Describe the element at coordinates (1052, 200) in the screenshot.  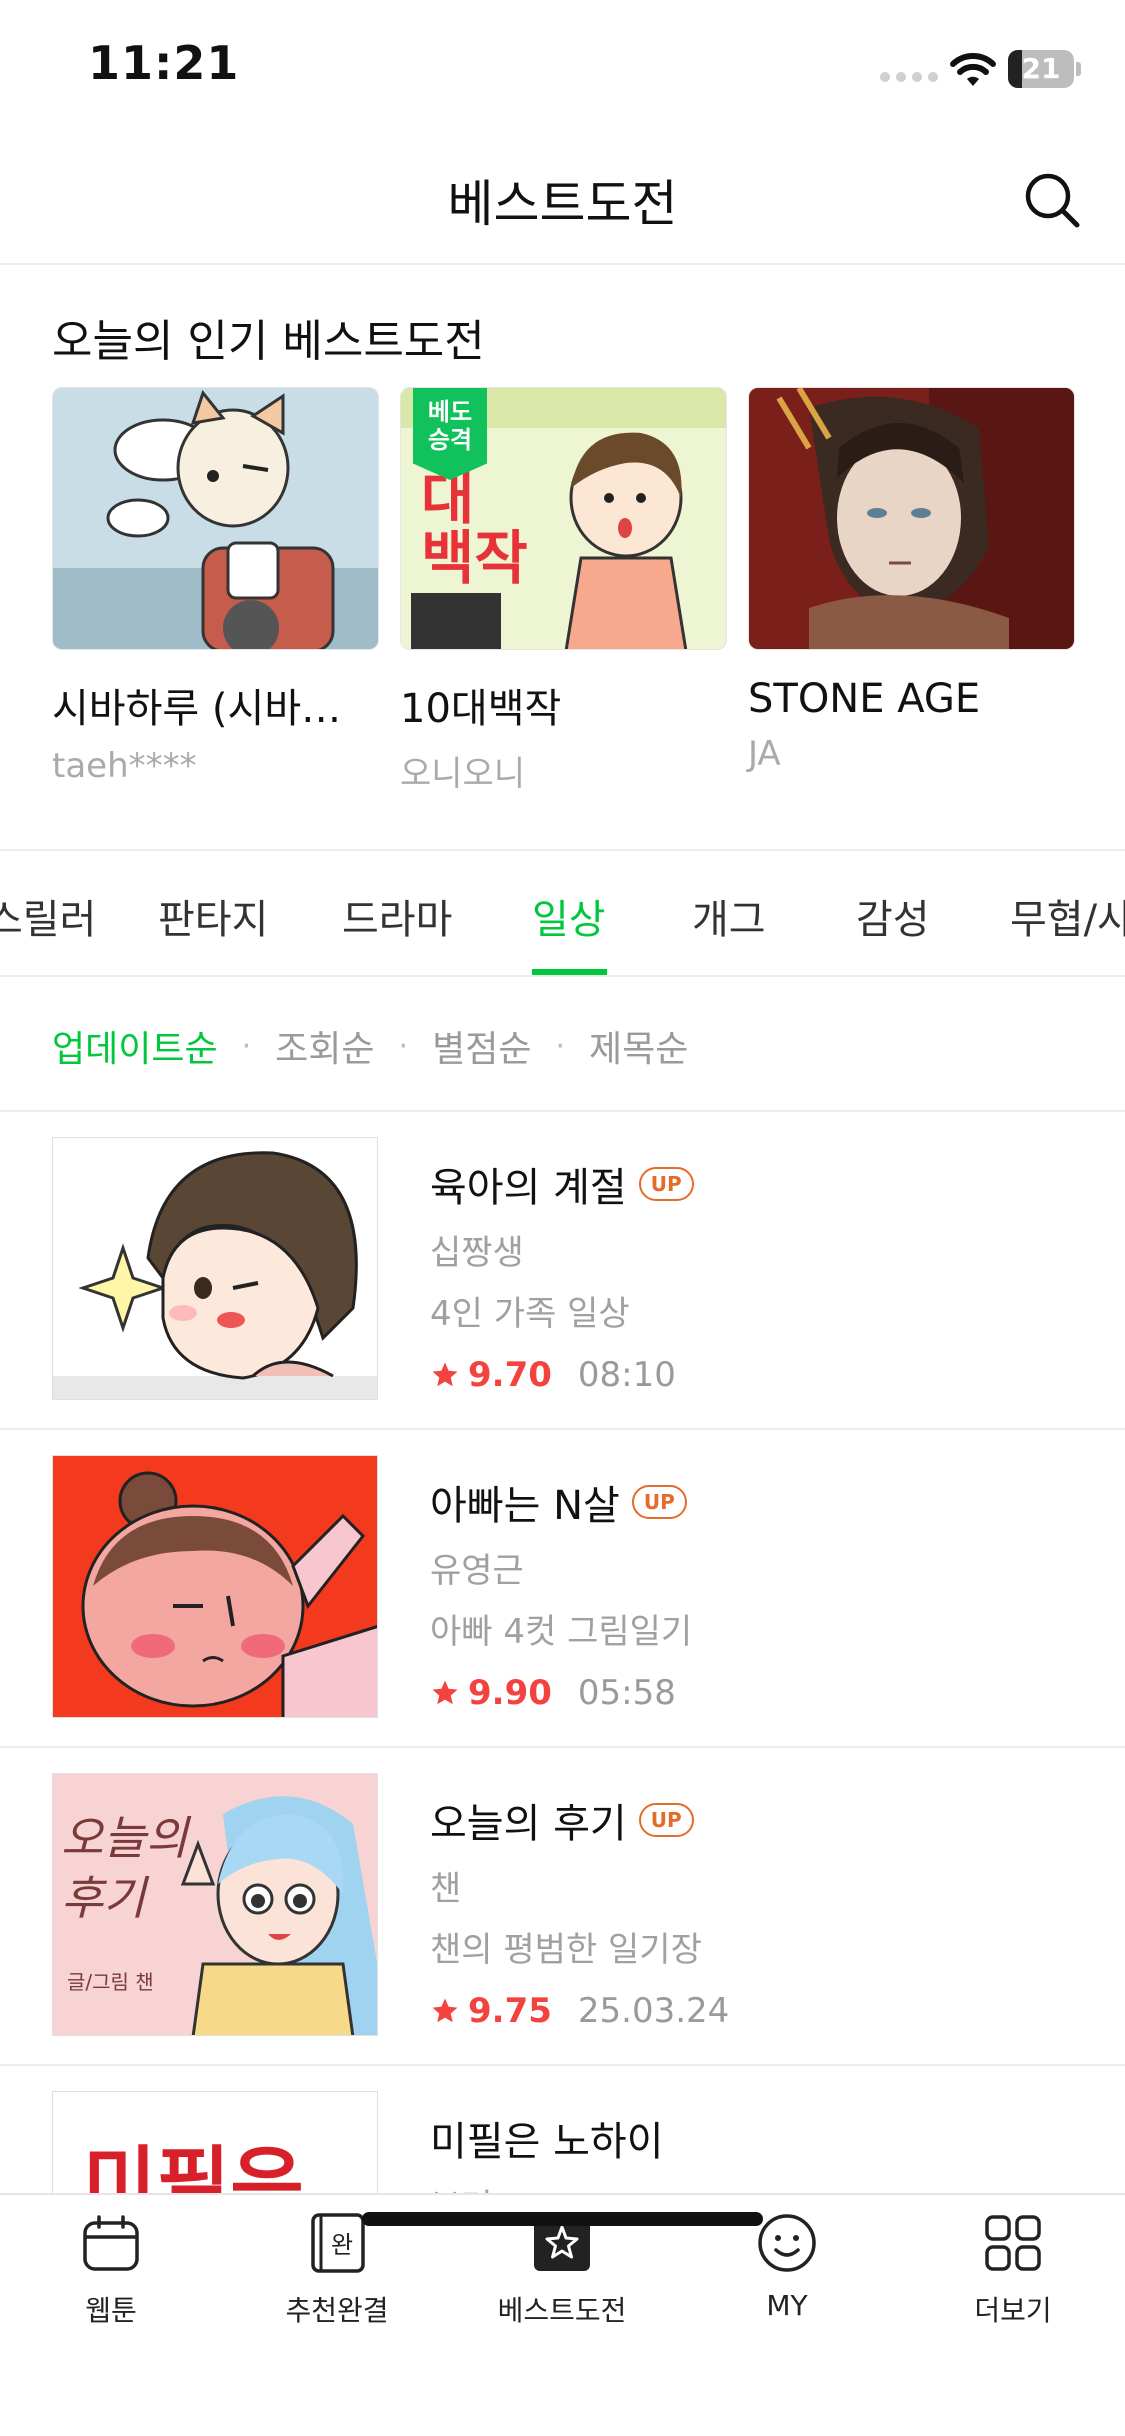
I see `search-icon` at that location.